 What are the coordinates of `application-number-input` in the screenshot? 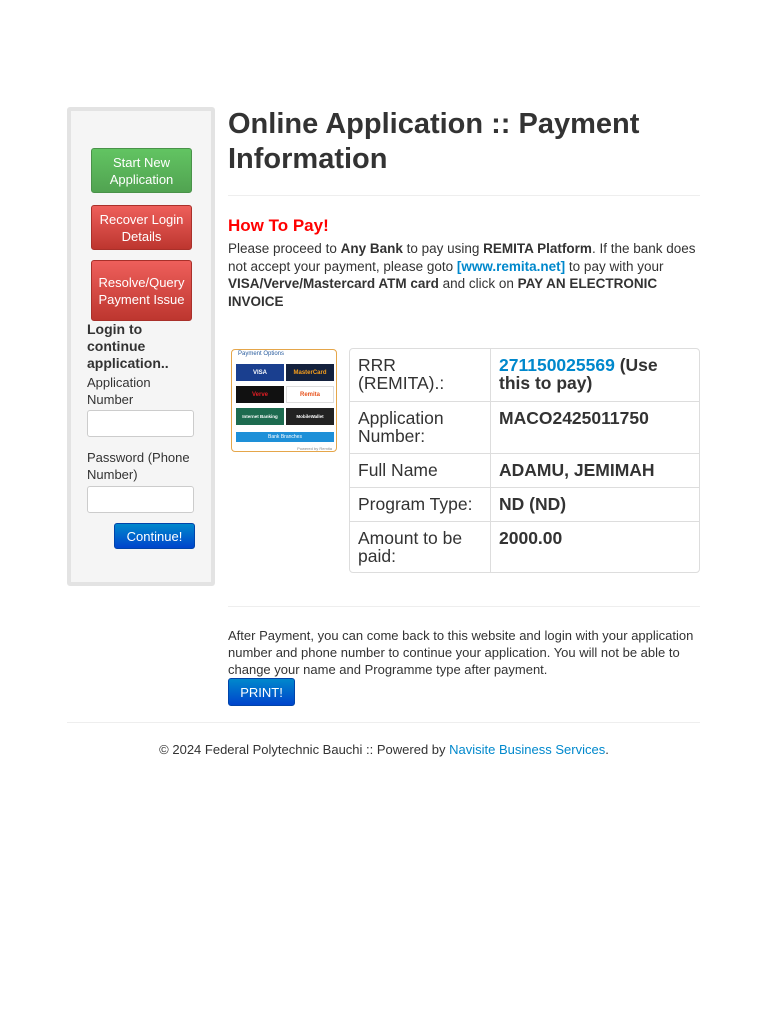 It's located at (140, 423).